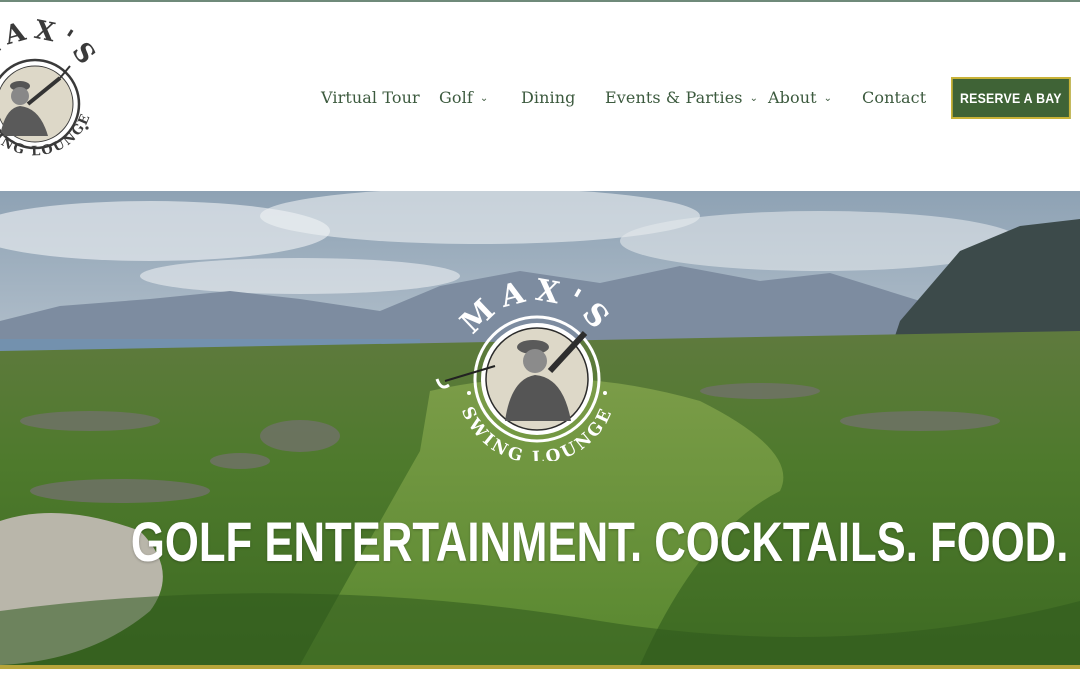  I want to click on nav-about: About ⌄, so click(800, 97).